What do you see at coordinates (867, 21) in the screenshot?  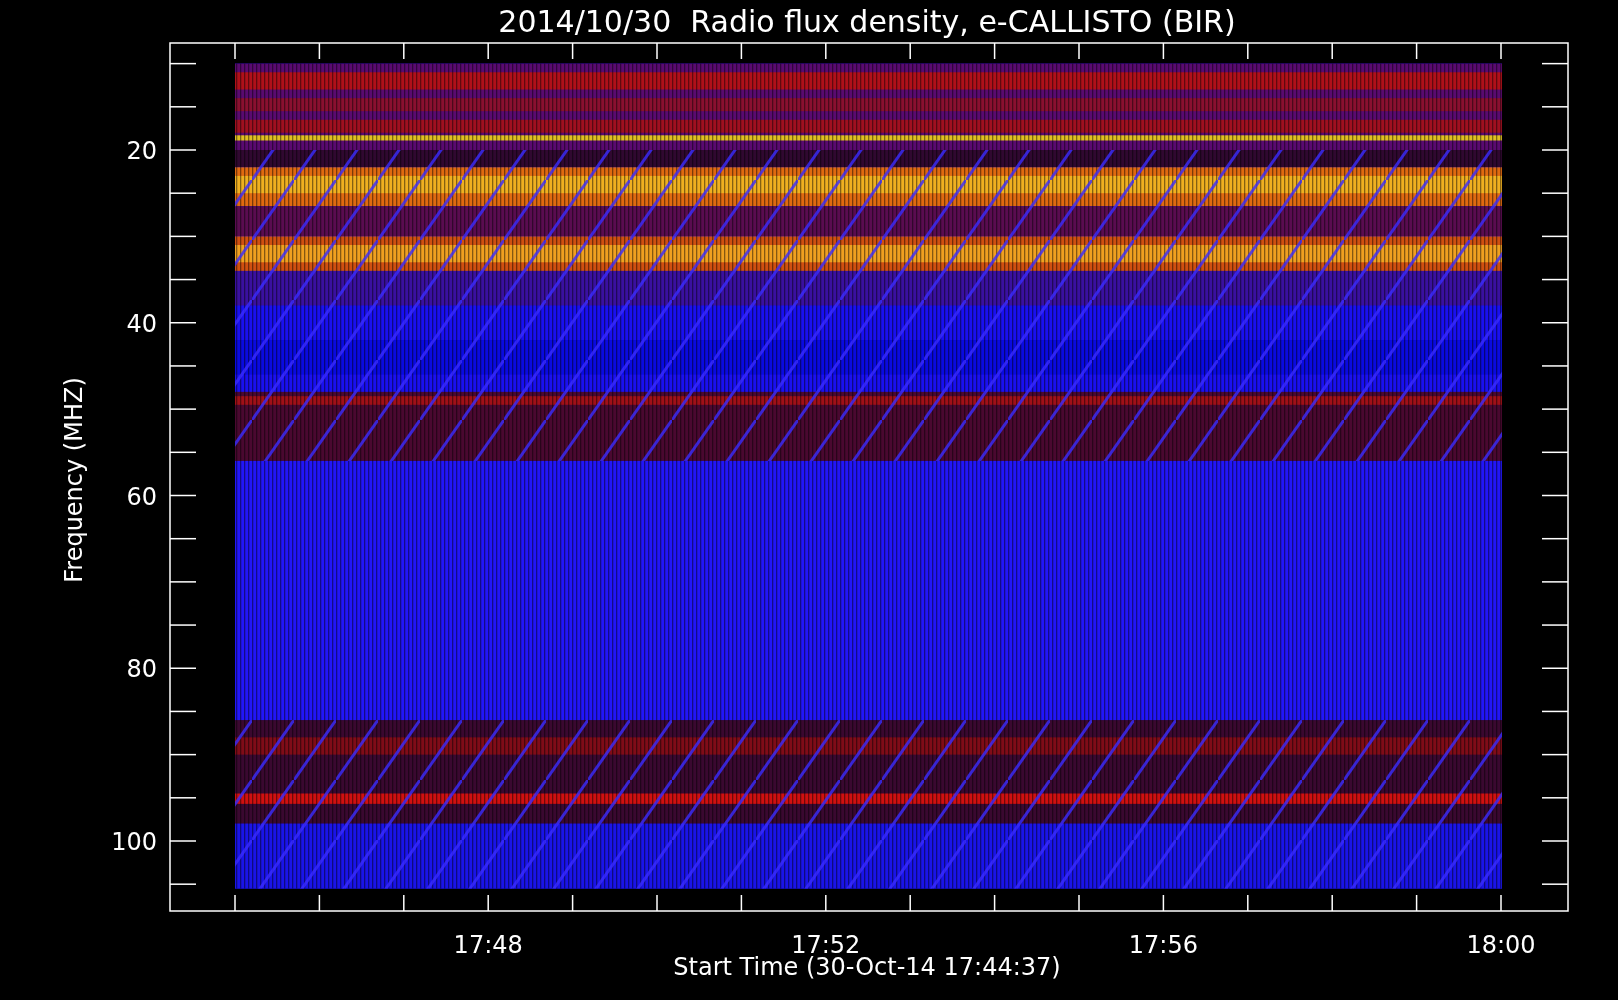 I see `chart-title: 2014/10/30 Radio flux density, e-CALLISTO (BIR)` at bounding box center [867, 21].